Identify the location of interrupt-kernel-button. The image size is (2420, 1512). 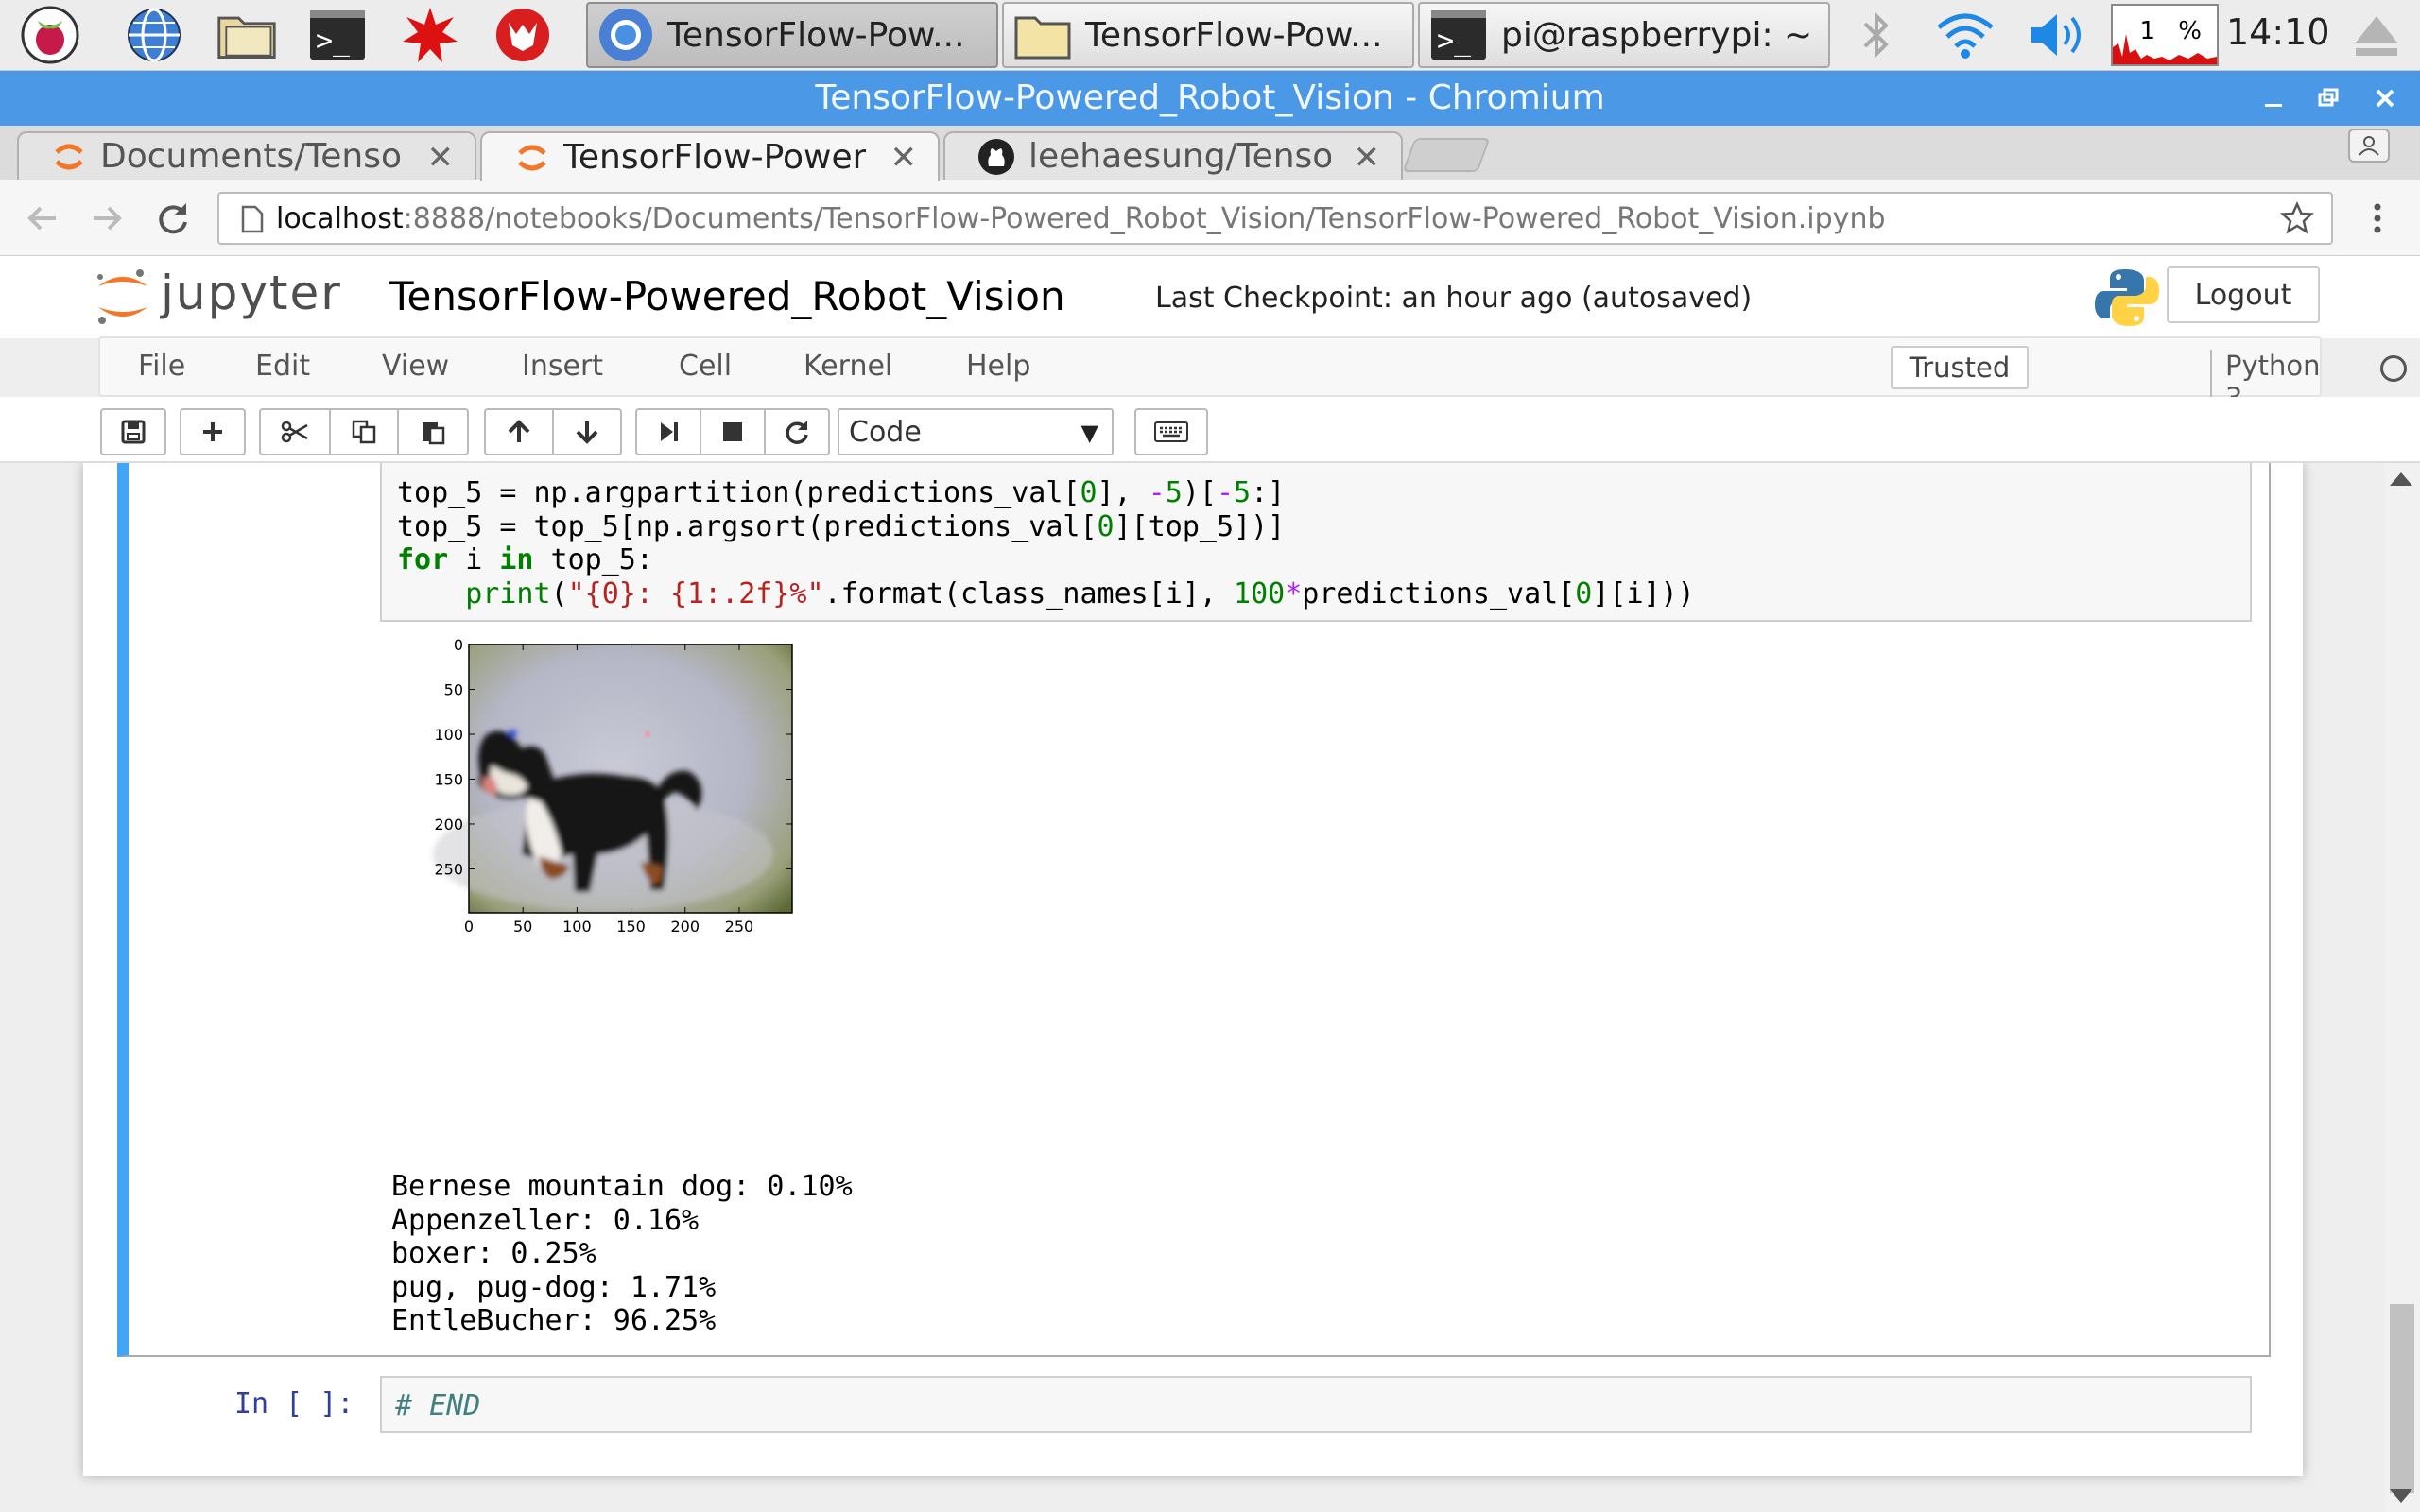
(733, 431).